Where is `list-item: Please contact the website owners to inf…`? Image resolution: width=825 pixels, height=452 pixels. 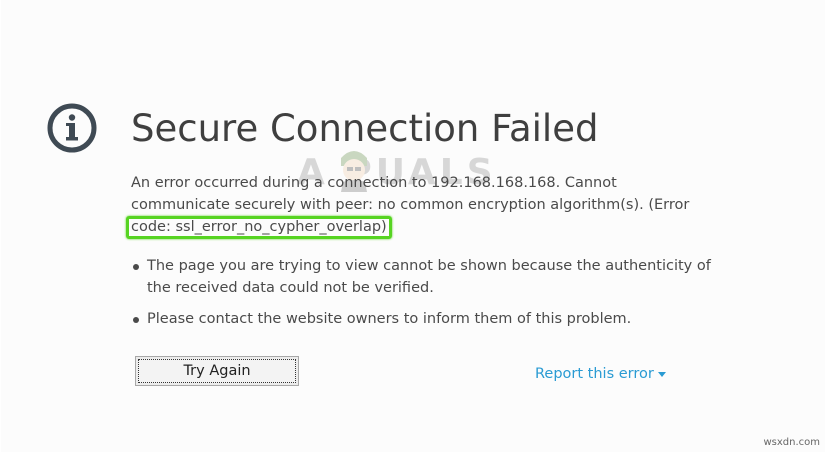 list-item: Please contact the website owners to inf… is located at coordinates (421, 319).